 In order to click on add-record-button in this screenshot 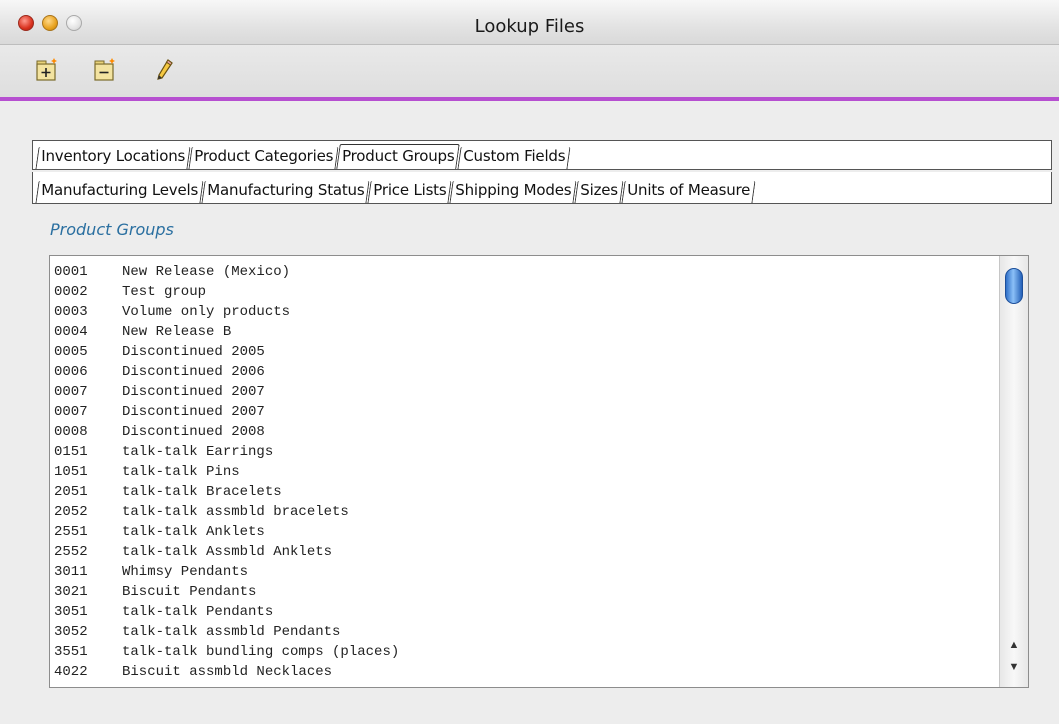, I will do `click(47, 70)`.